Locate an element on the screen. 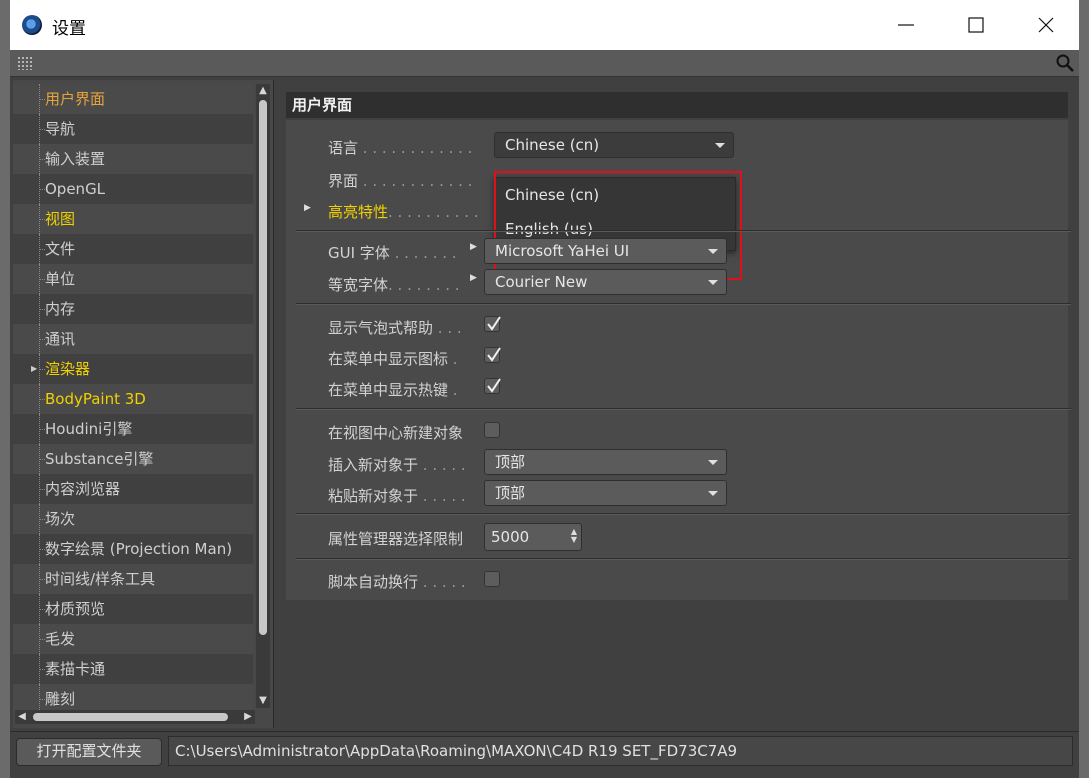 This screenshot has height=778, width=1089. scroll-right-icon: ▶ is located at coordinates (248, 717).